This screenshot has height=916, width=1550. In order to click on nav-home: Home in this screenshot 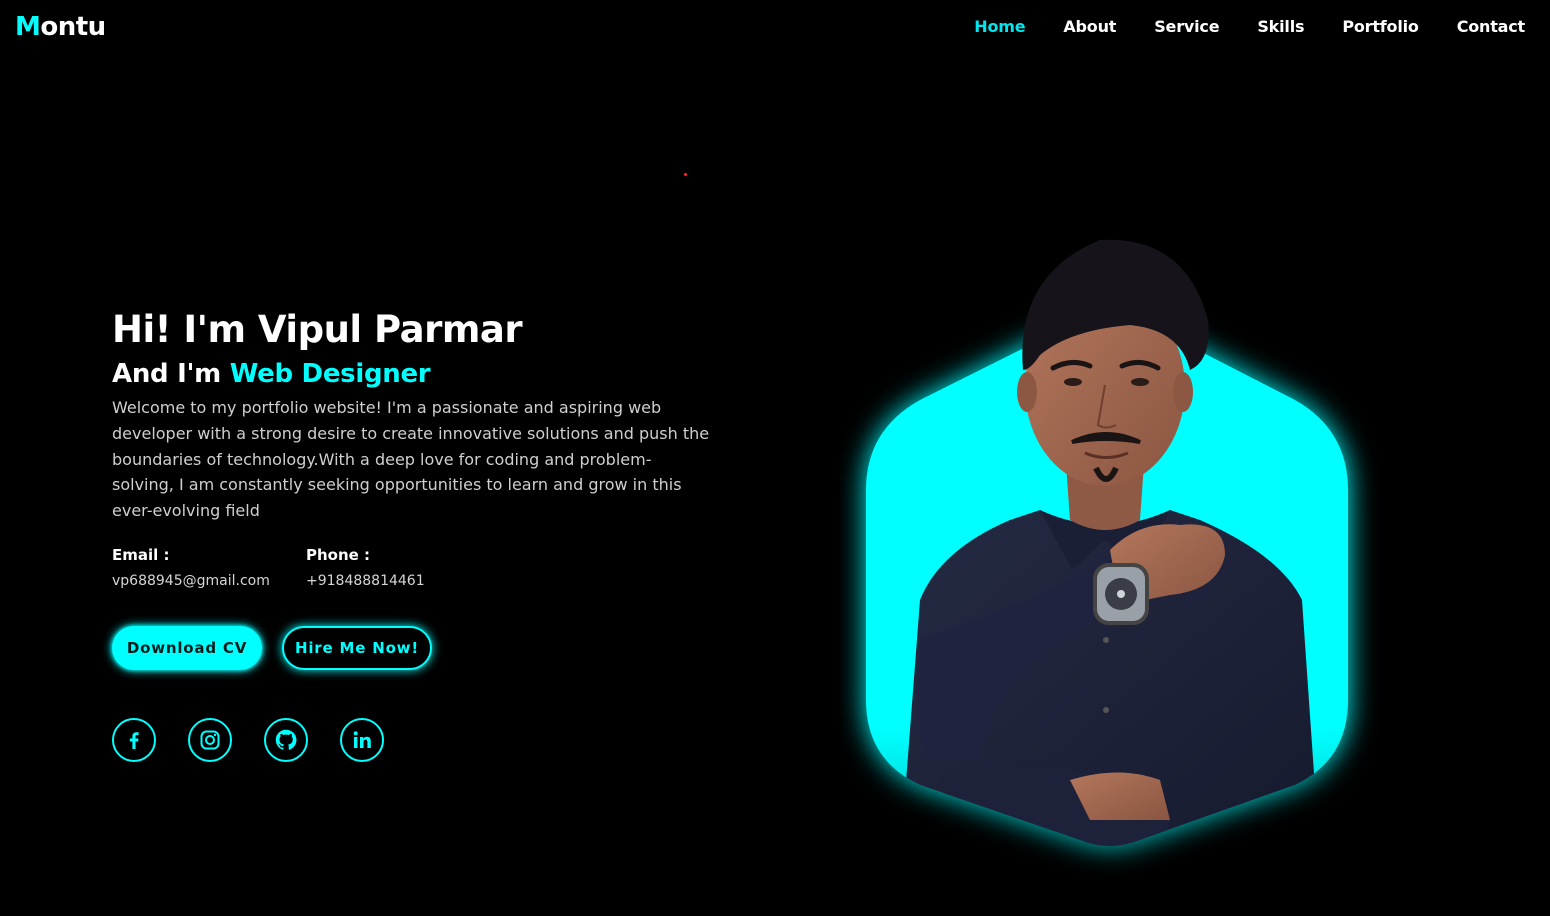, I will do `click(999, 27)`.